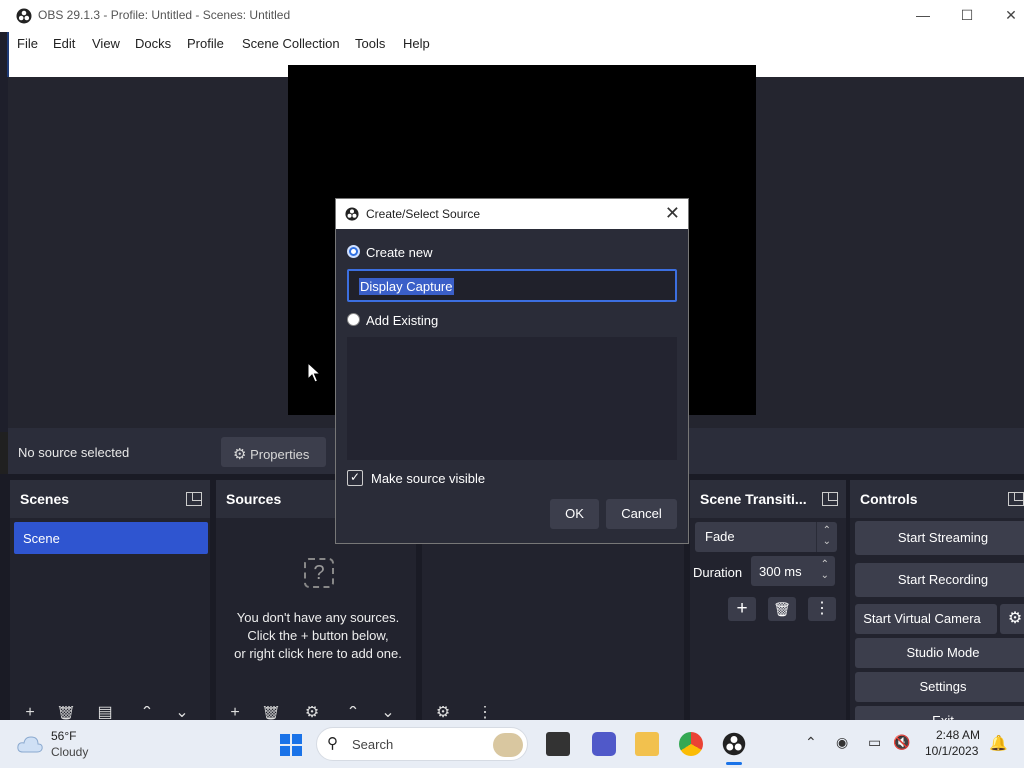  What do you see at coordinates (291, 43) in the screenshot?
I see `menu-scene-collection: Scene Collection` at bounding box center [291, 43].